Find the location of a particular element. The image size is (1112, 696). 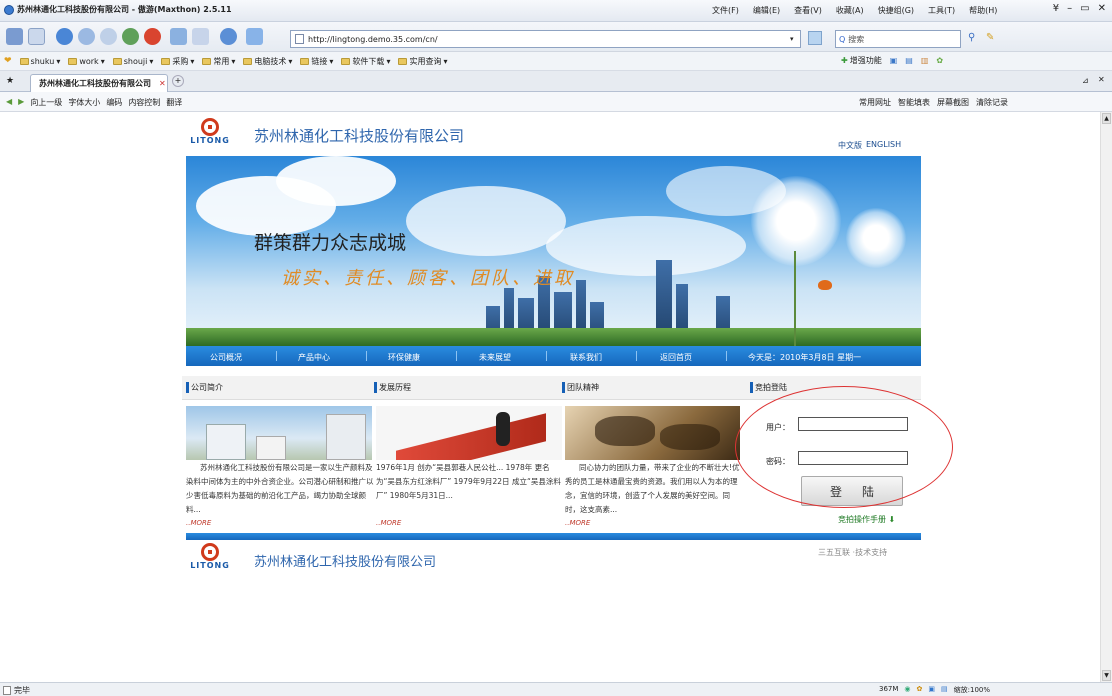

home-icon is located at coordinates (178, 36).